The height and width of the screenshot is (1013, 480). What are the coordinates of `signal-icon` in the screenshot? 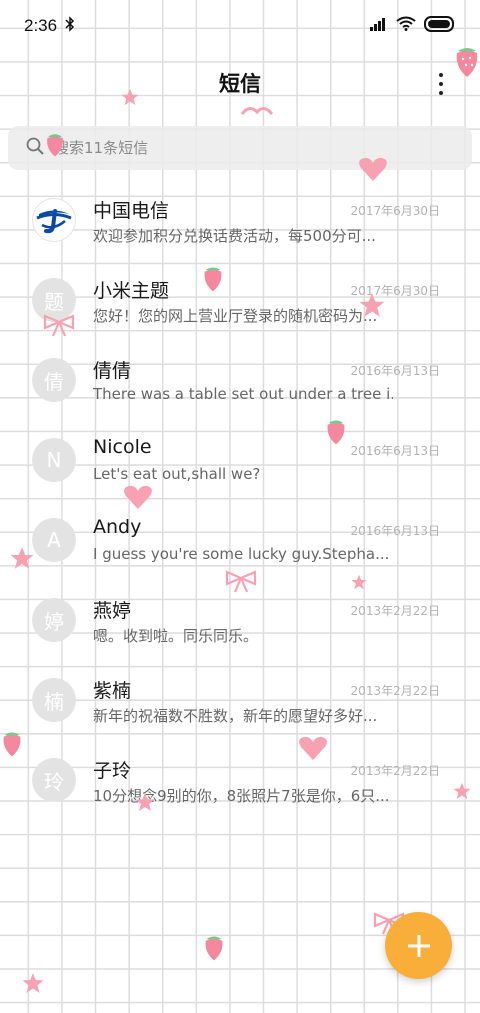 It's located at (379, 26).